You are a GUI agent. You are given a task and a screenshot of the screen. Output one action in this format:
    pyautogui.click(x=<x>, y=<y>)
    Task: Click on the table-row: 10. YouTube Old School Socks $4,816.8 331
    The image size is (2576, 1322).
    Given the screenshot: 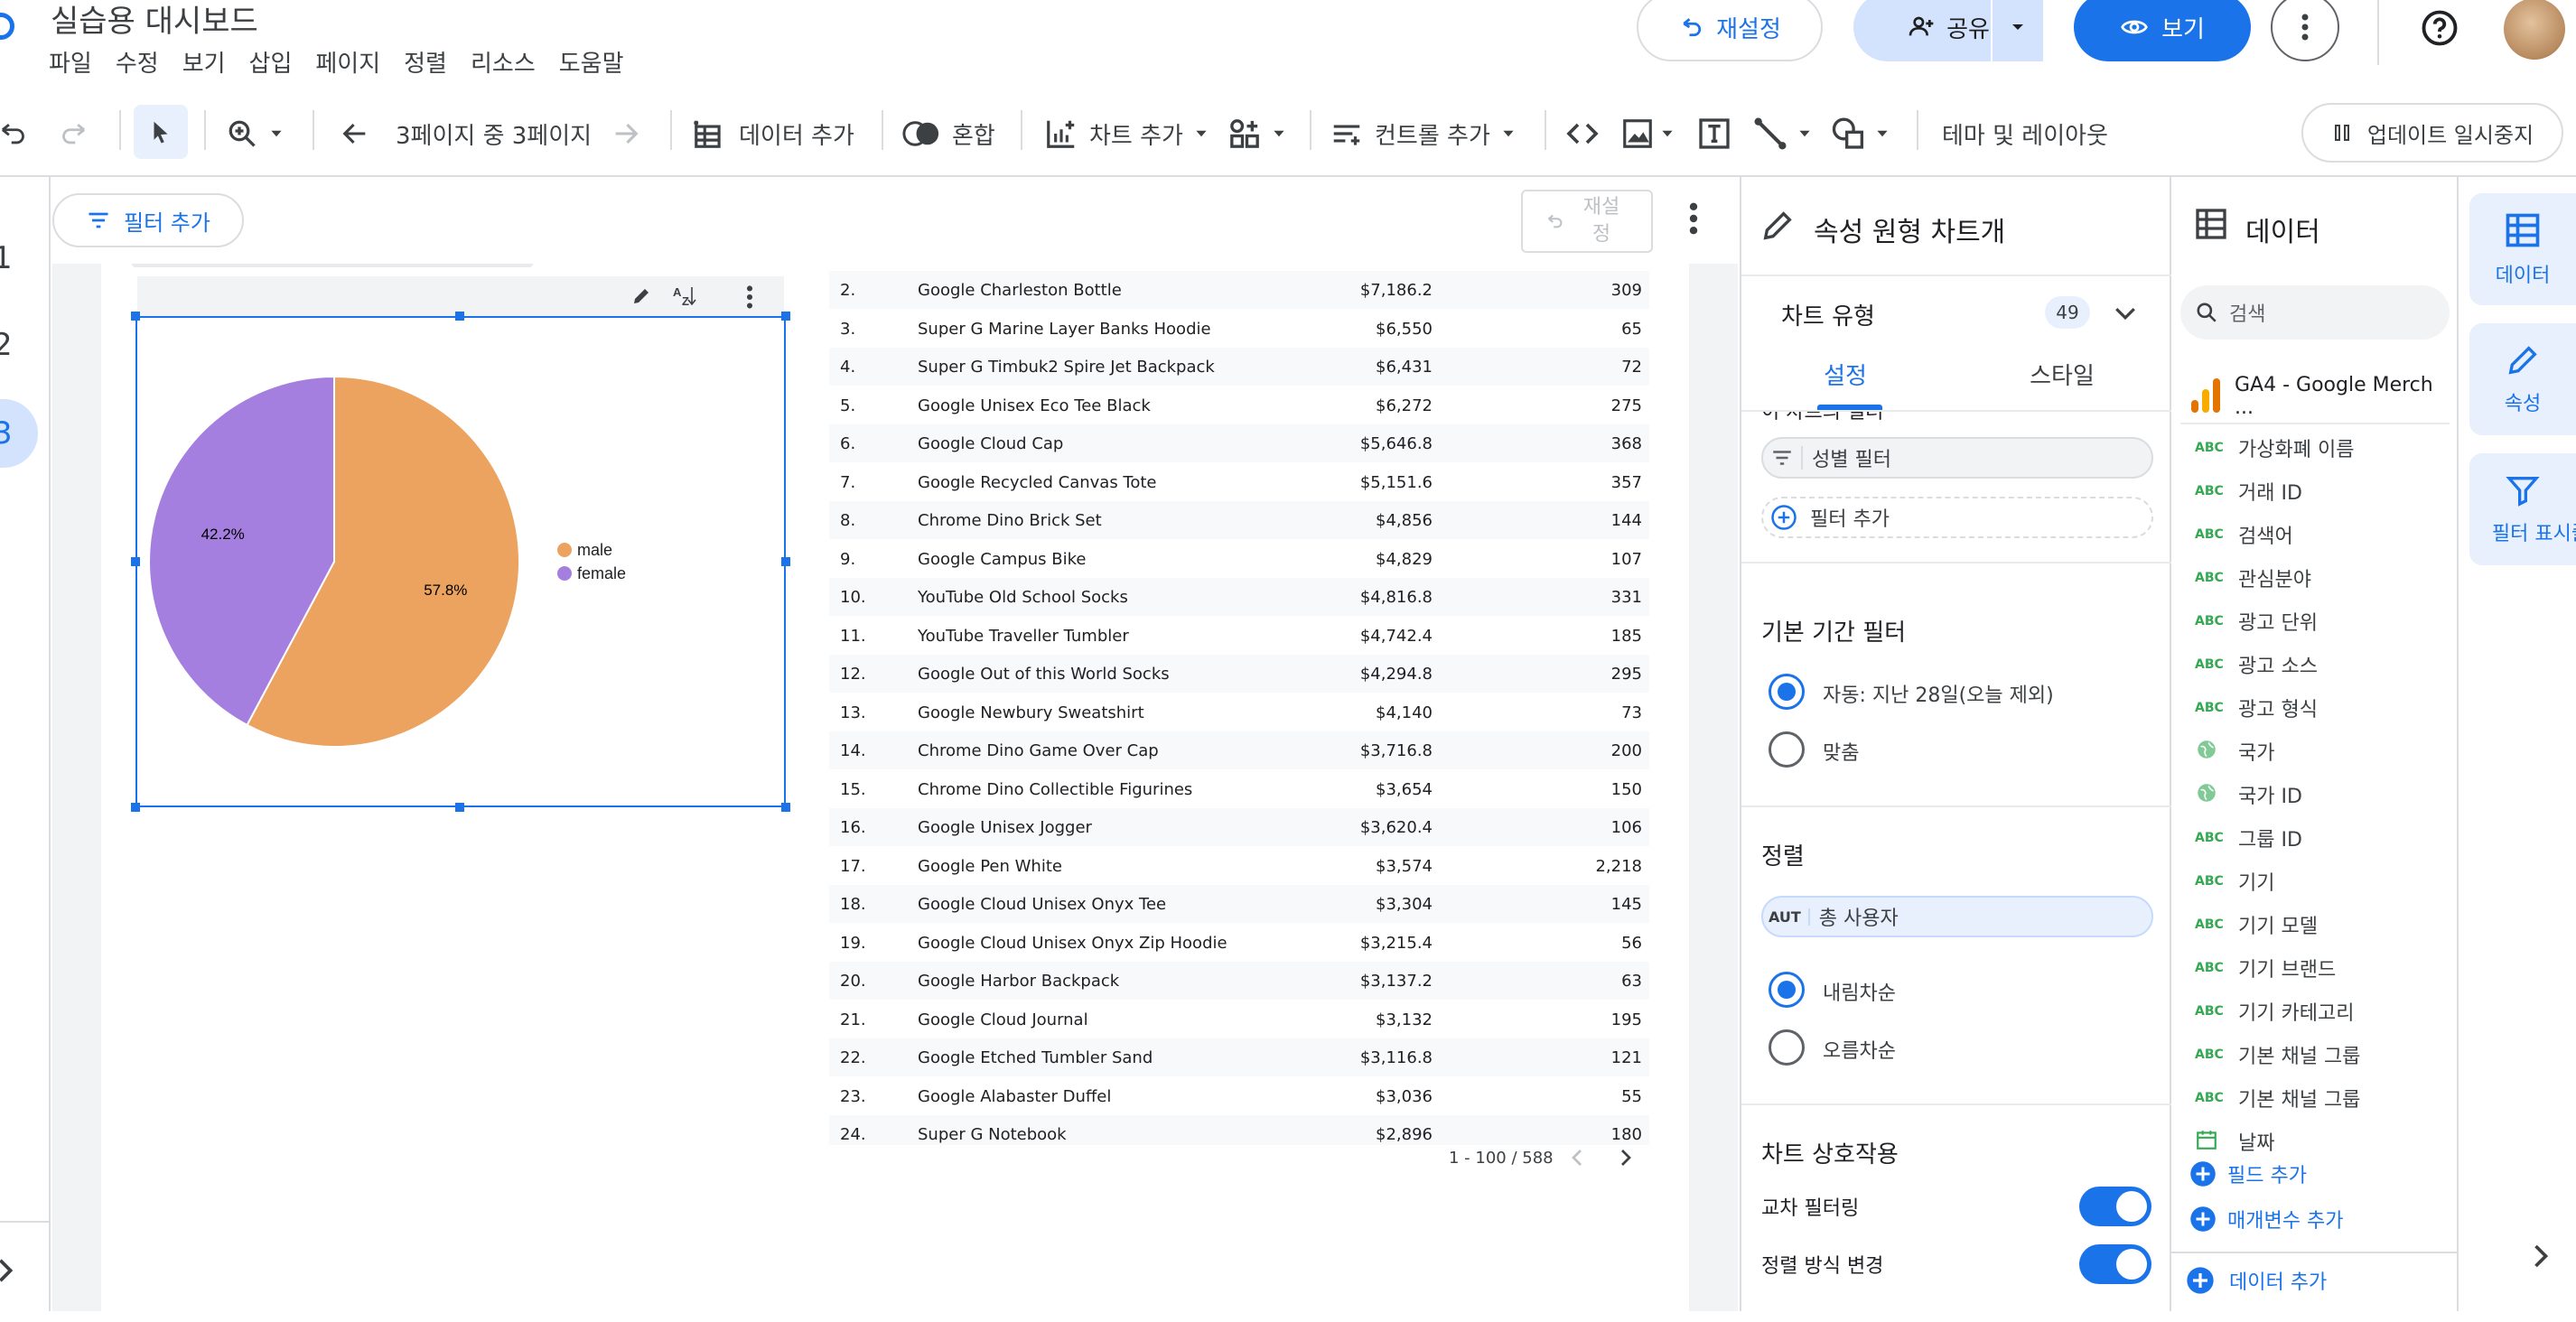 What is the action you would take?
    pyautogui.click(x=1239, y=597)
    